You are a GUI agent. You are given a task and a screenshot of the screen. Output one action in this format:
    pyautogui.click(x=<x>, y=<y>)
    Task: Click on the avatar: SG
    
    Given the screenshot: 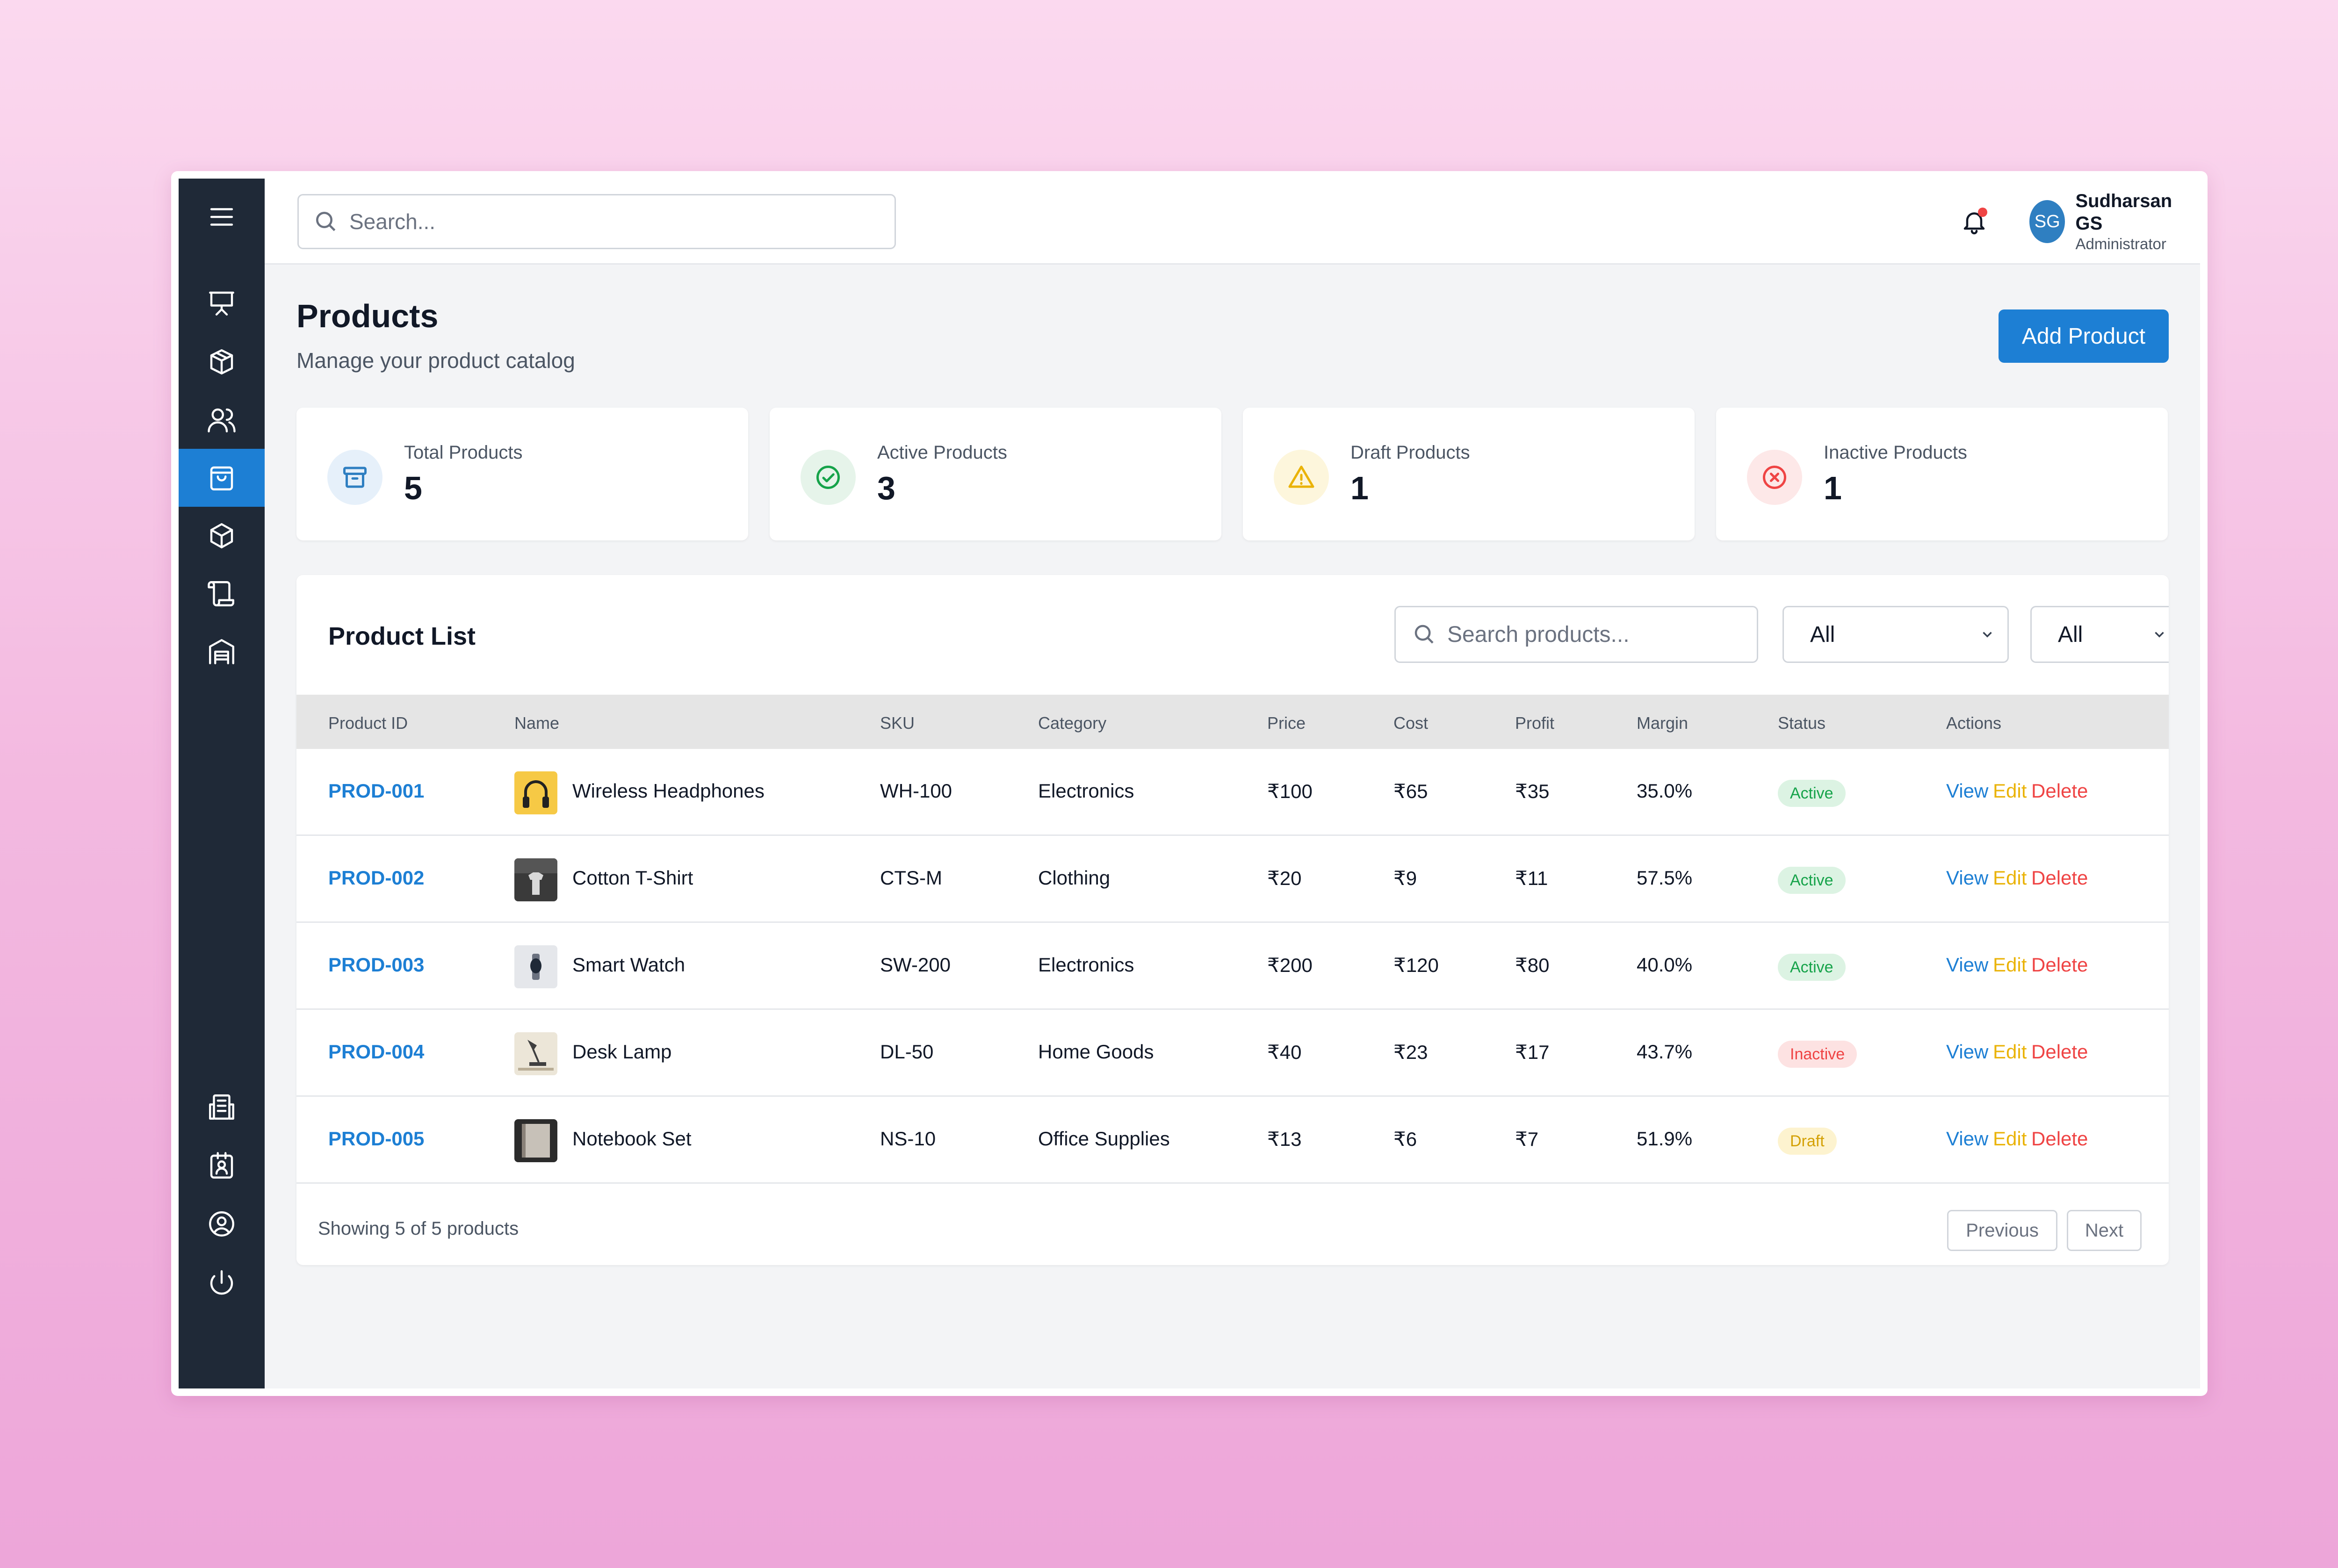 What is the action you would take?
    pyautogui.click(x=2047, y=221)
    